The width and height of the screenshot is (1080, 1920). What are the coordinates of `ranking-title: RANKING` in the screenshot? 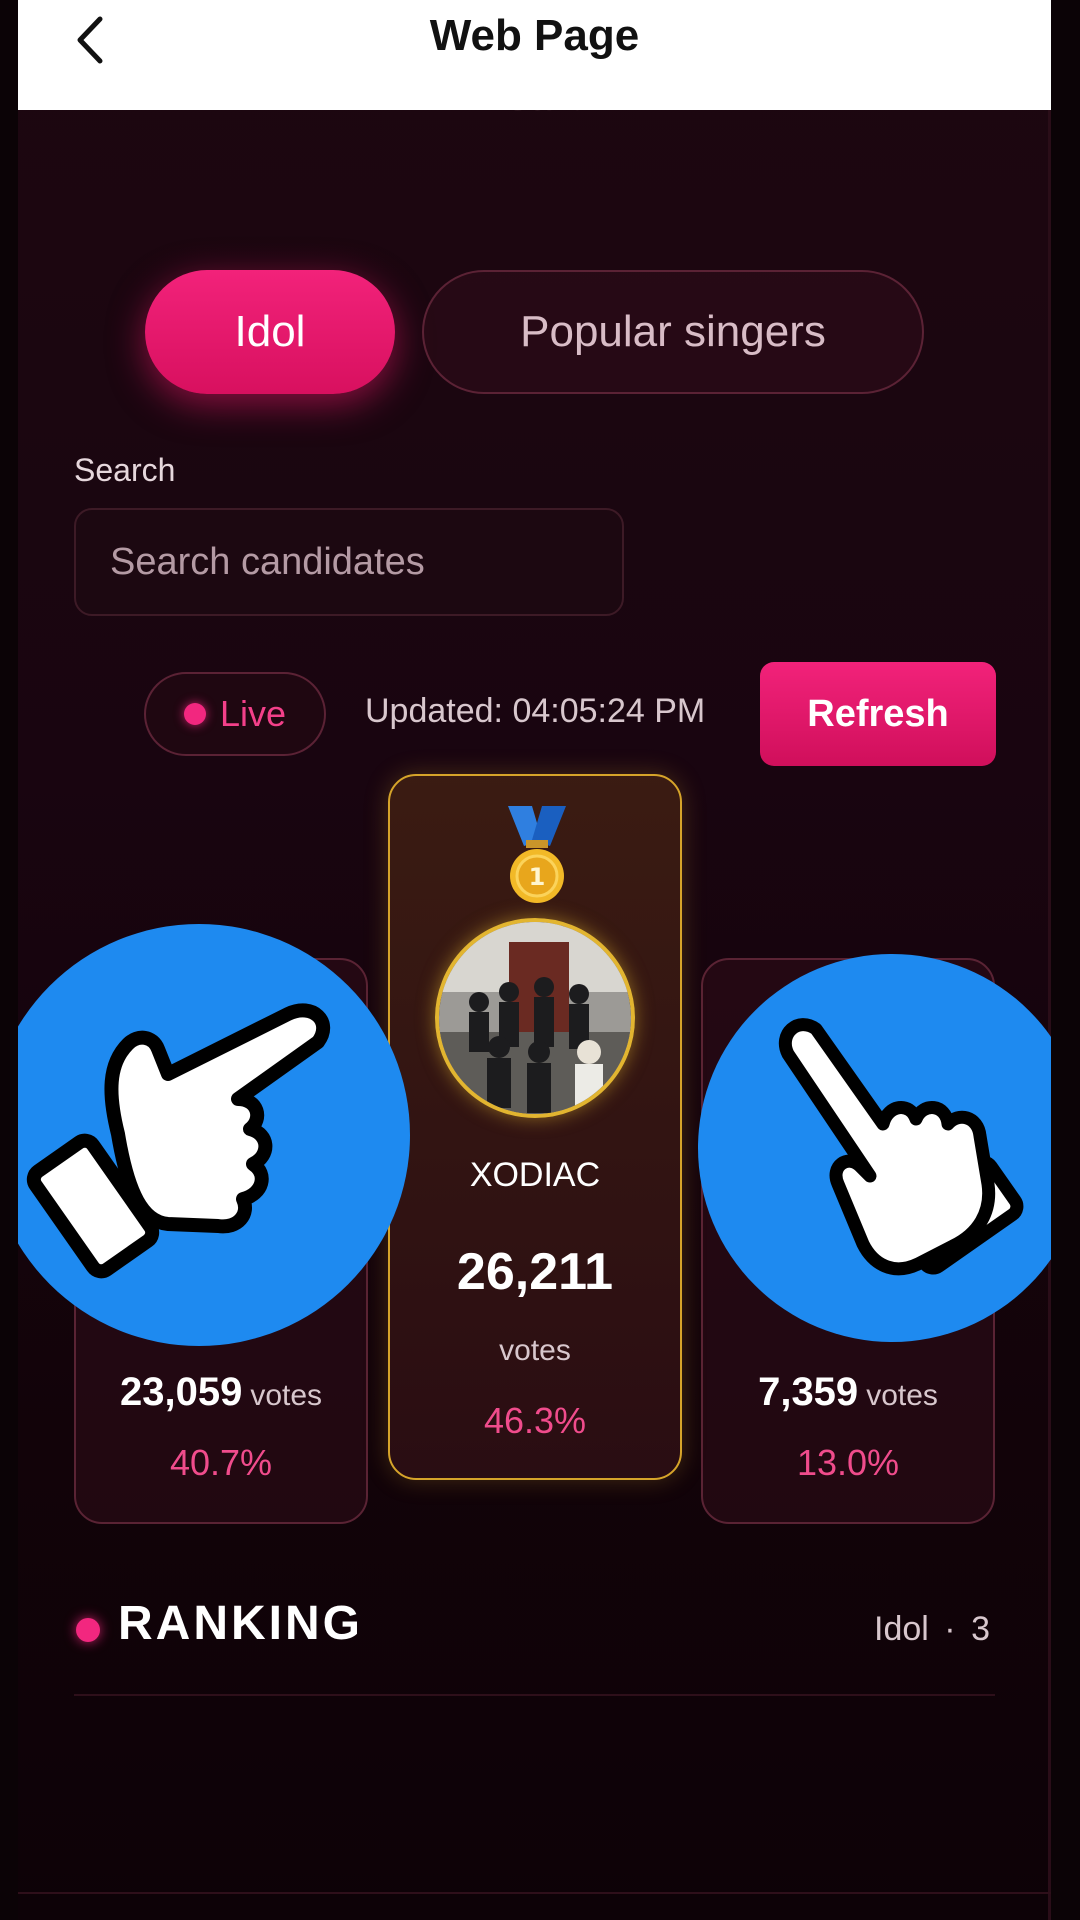 It's located at (240, 1623).